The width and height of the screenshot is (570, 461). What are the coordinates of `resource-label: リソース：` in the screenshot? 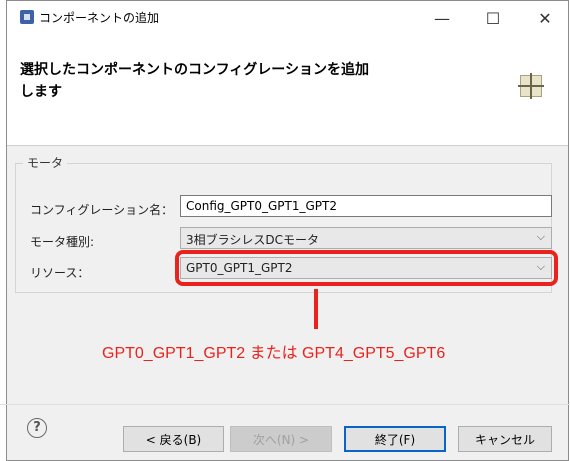 It's located at (60, 273).